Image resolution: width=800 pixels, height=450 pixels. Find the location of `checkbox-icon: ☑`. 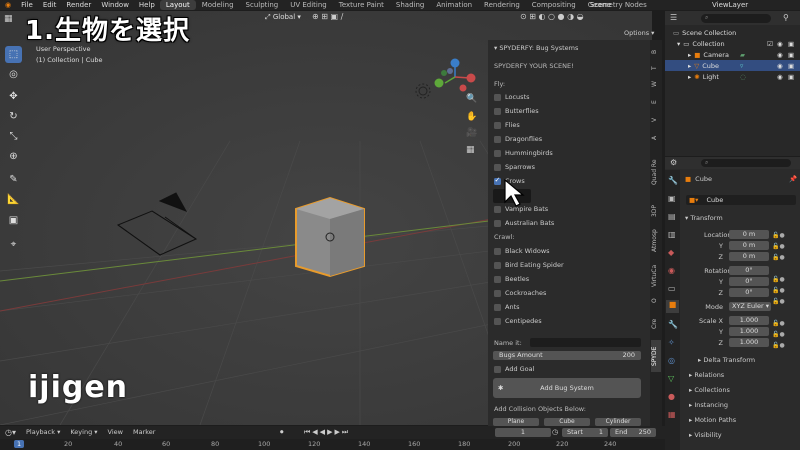

checkbox-icon: ☑ is located at coordinates (770, 44).